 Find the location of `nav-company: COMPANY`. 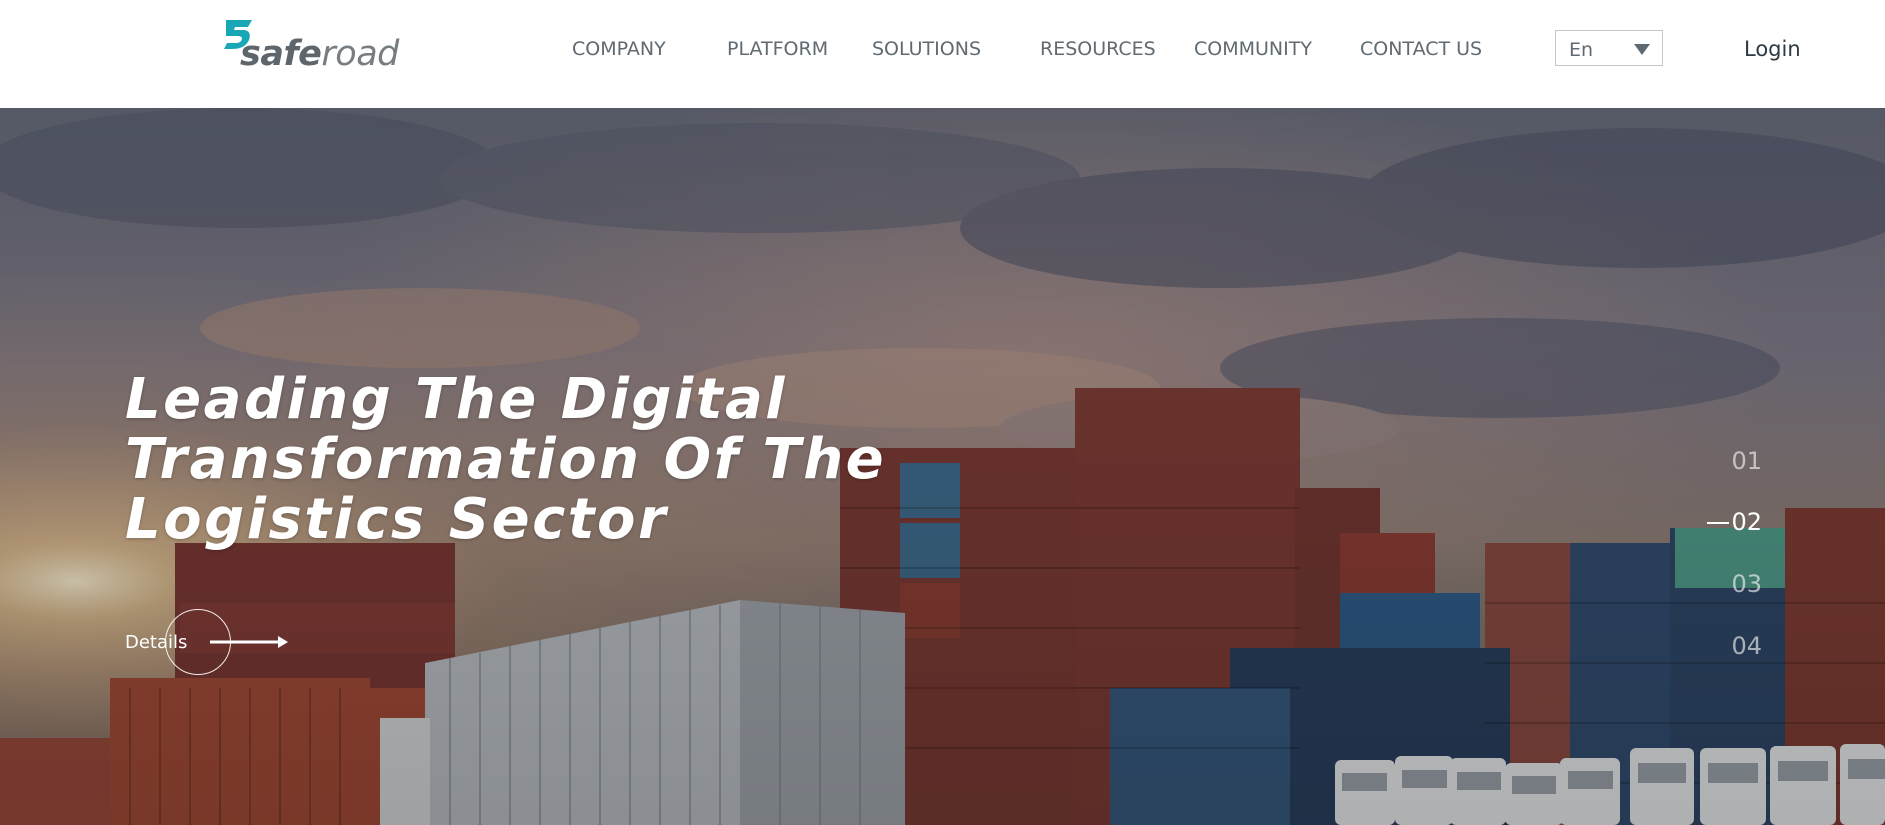

nav-company: COMPANY is located at coordinates (619, 49).